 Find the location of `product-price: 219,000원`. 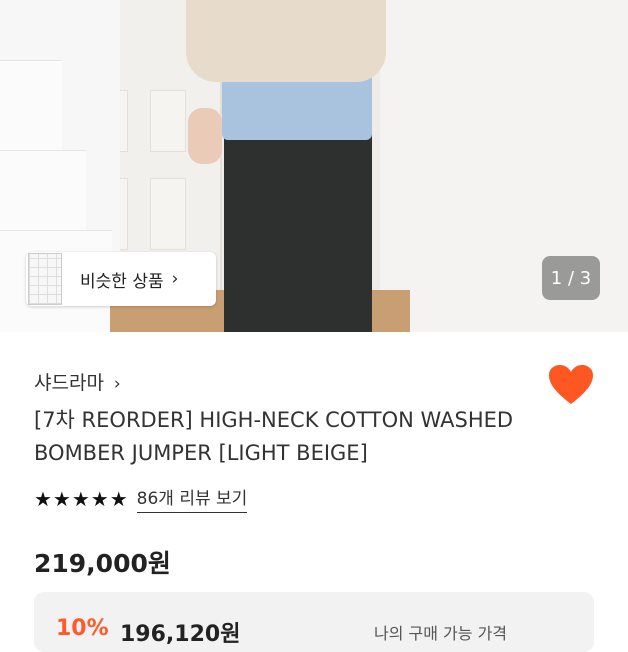

product-price: 219,000원 is located at coordinates (102, 563).